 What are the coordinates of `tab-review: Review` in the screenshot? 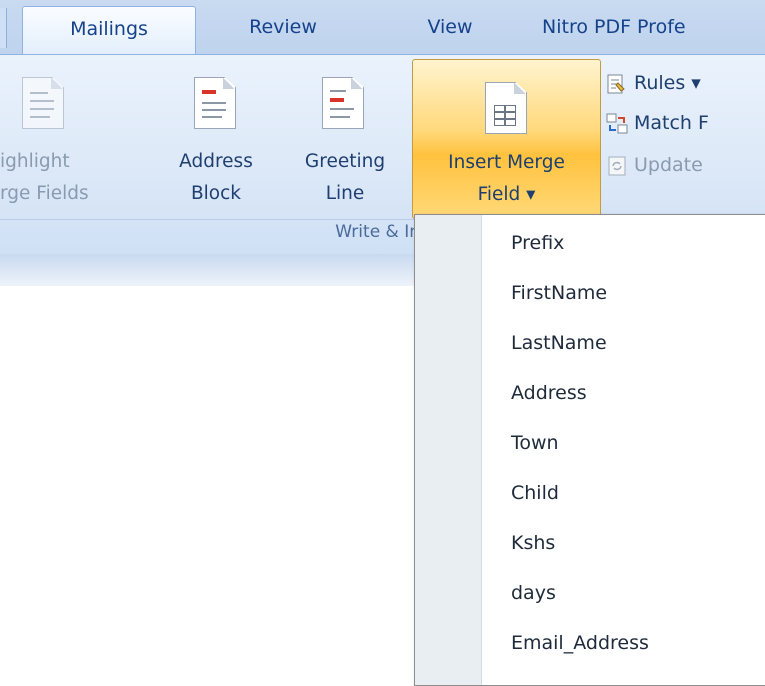 It's located at (283, 27).